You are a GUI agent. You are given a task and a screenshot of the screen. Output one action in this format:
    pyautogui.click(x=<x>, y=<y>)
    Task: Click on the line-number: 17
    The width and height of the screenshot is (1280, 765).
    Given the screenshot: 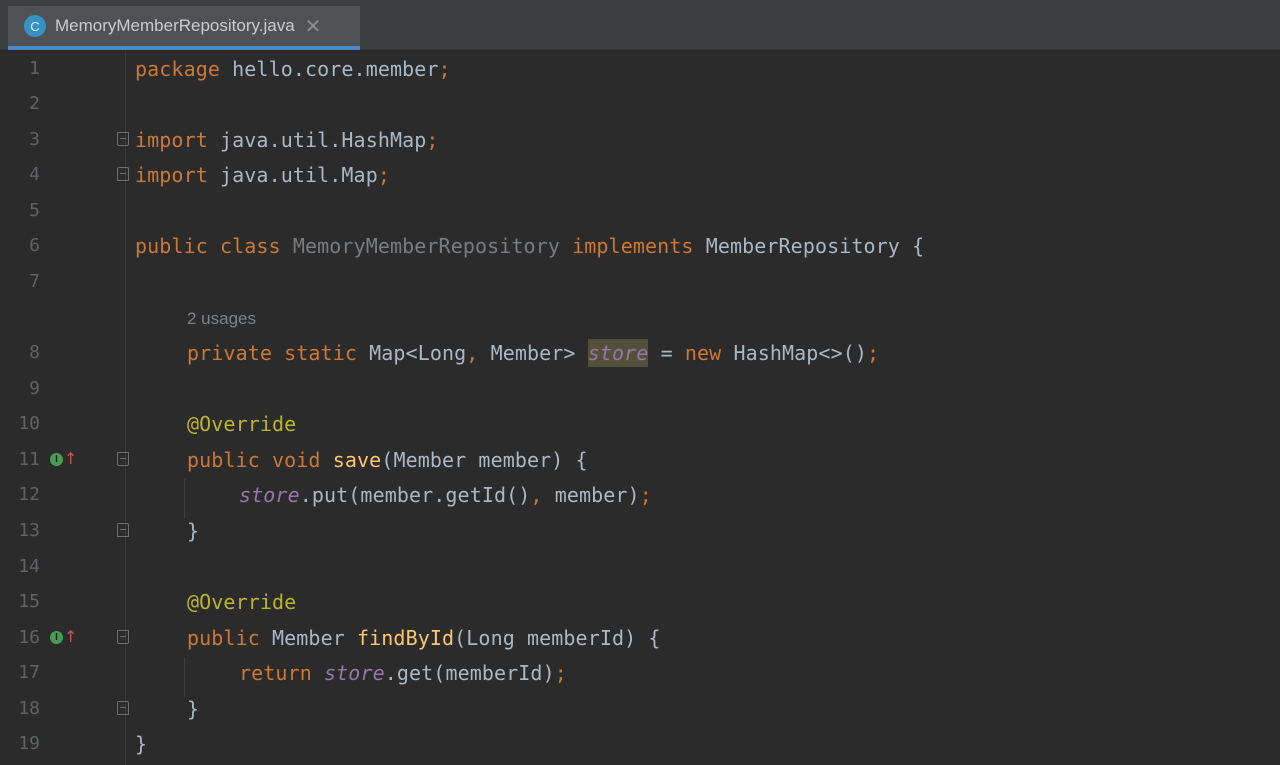 What is the action you would take?
    pyautogui.click(x=29, y=672)
    